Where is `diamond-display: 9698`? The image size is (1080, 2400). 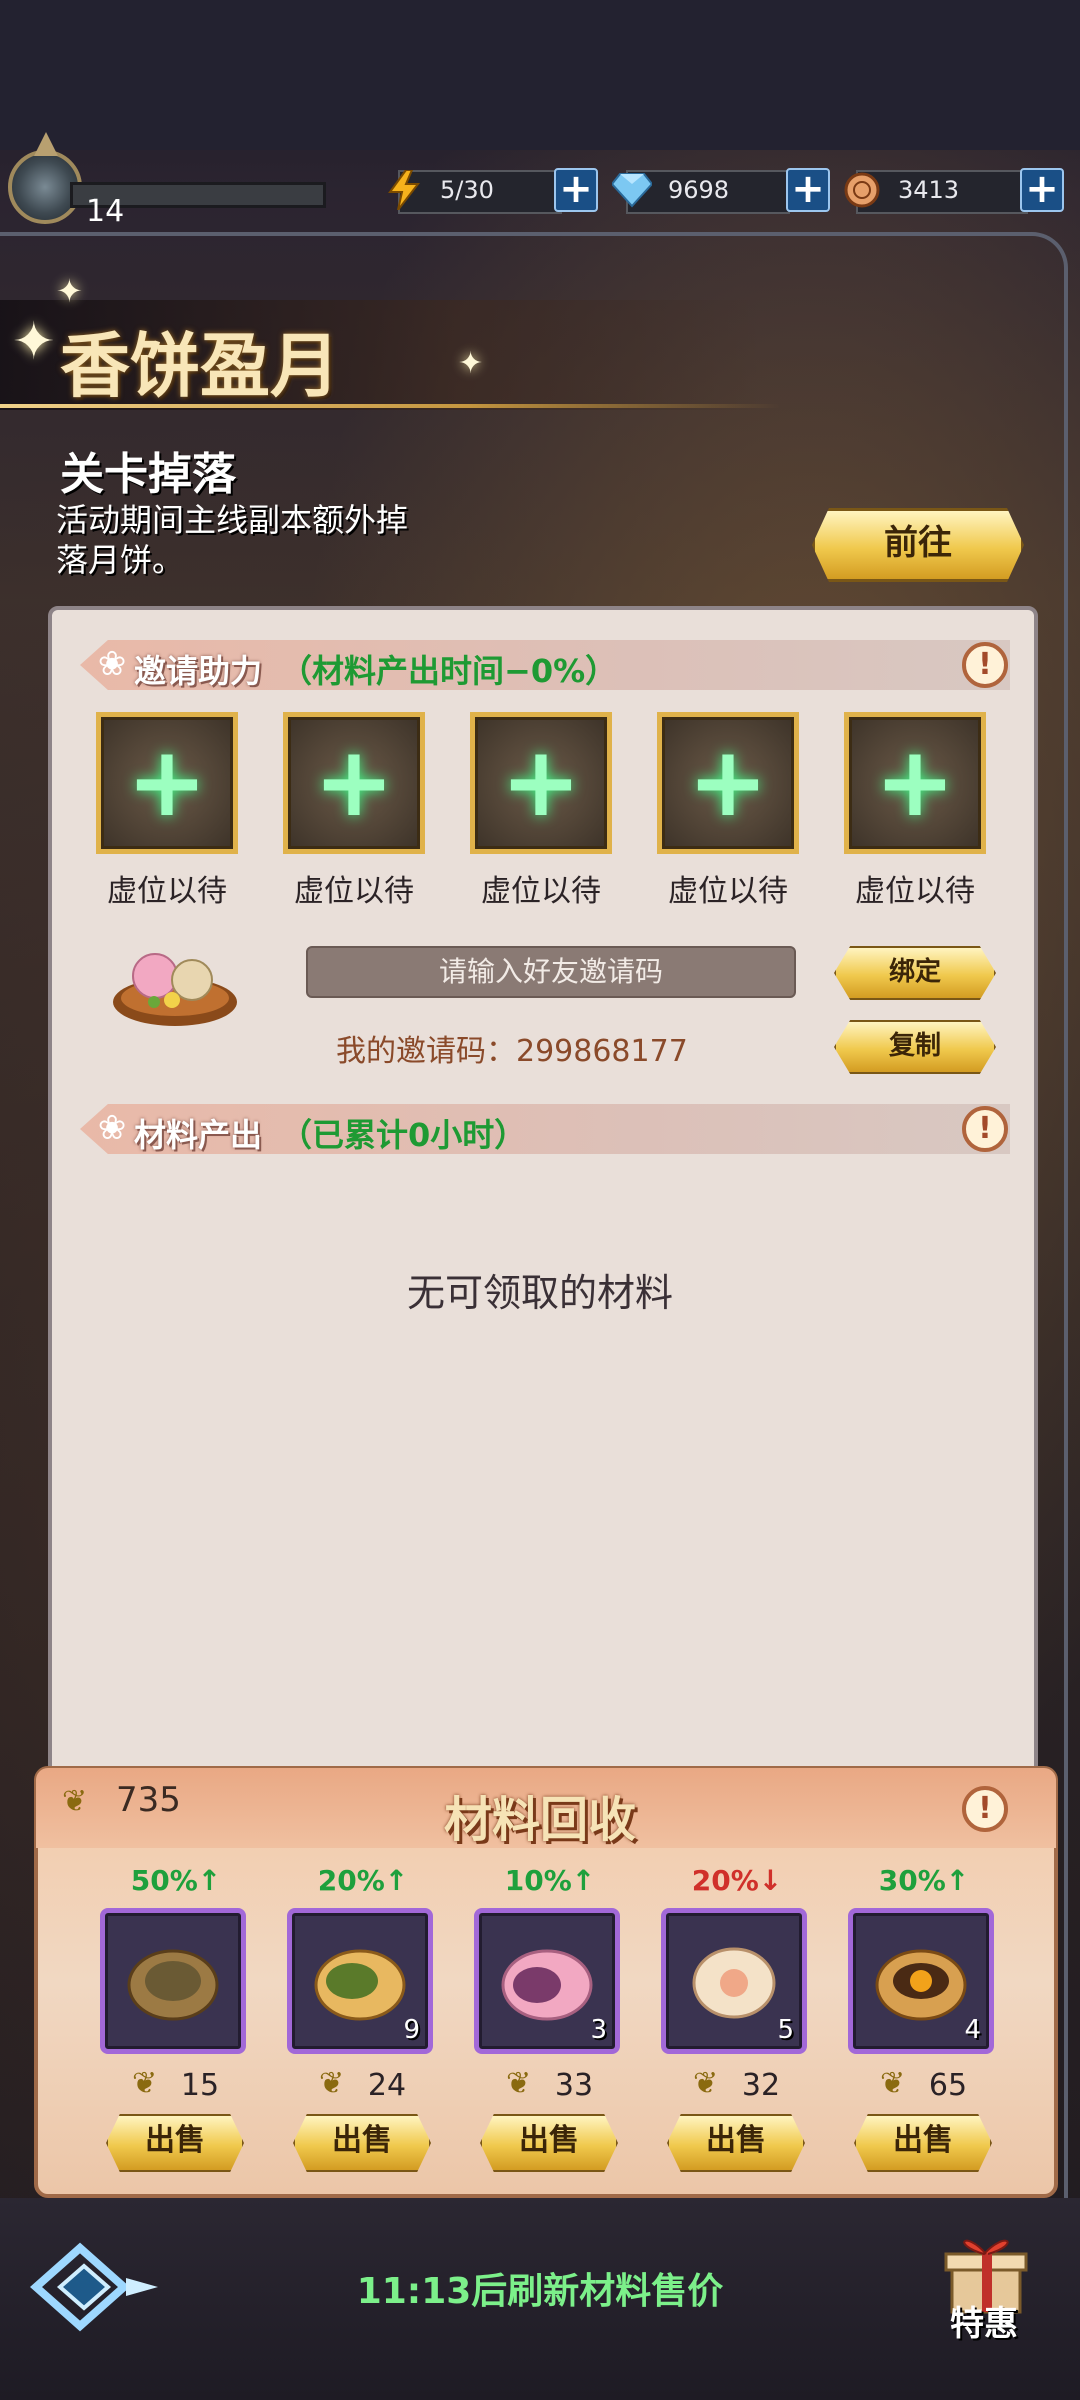
diamond-display: 9698 is located at coordinates (701, 192).